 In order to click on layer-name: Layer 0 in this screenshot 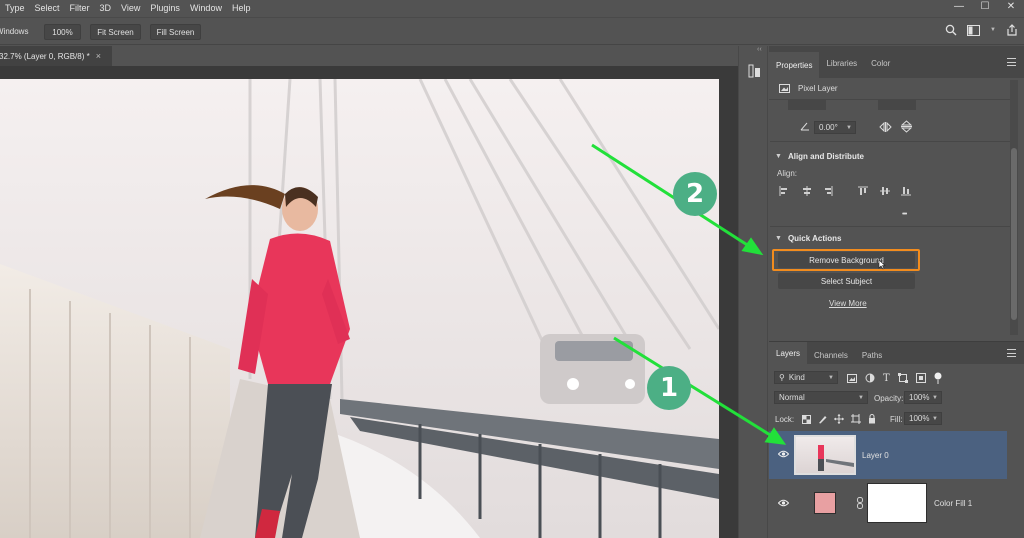, I will do `click(875, 455)`.